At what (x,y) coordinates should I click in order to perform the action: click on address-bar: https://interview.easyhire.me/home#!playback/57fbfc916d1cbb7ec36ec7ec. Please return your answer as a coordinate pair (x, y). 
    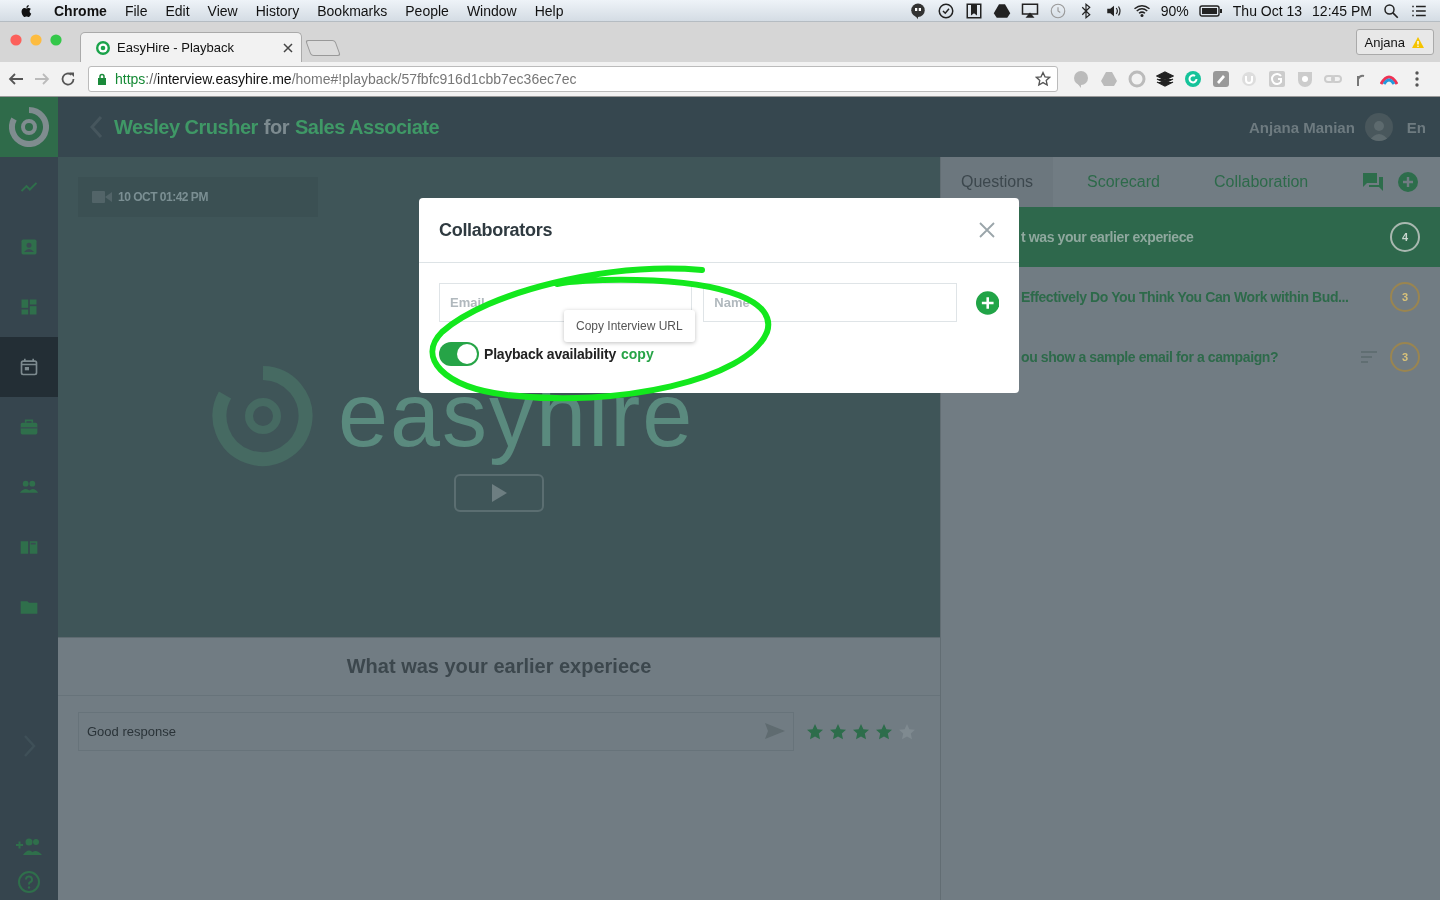
    Looking at the image, I should click on (573, 79).